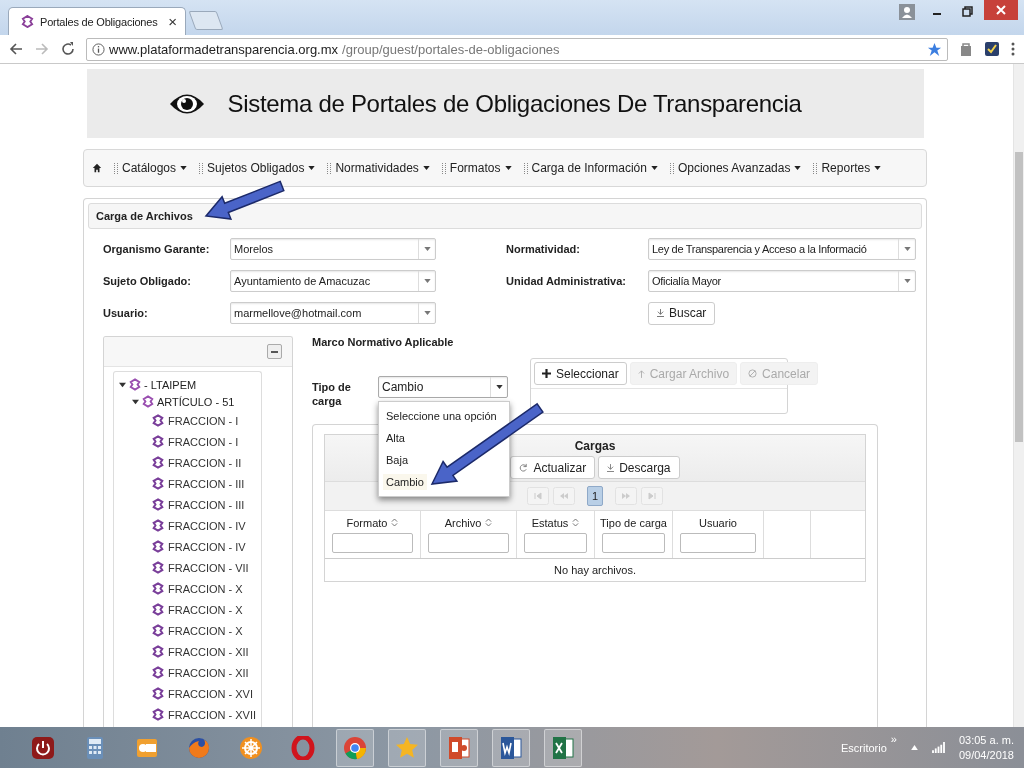 Image resolution: width=1024 pixels, height=768 pixels. I want to click on tree-node: - LTAIPEM, so click(187, 384).